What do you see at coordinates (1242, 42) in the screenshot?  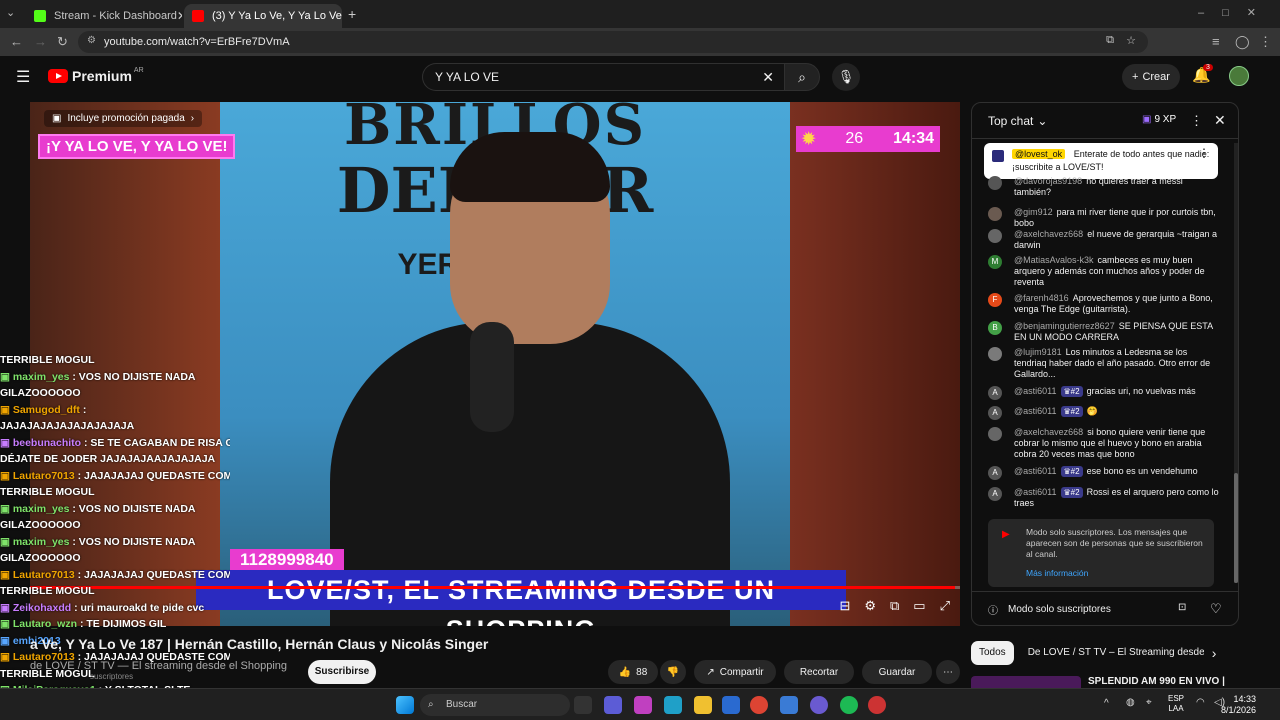 I see `profile-icon: ◯` at bounding box center [1242, 42].